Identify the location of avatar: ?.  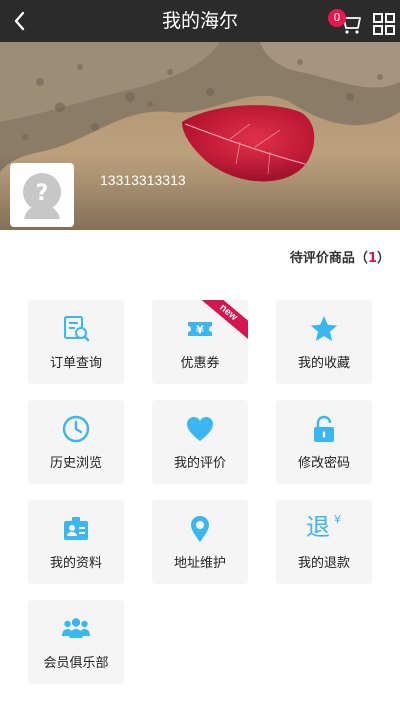
(42, 195).